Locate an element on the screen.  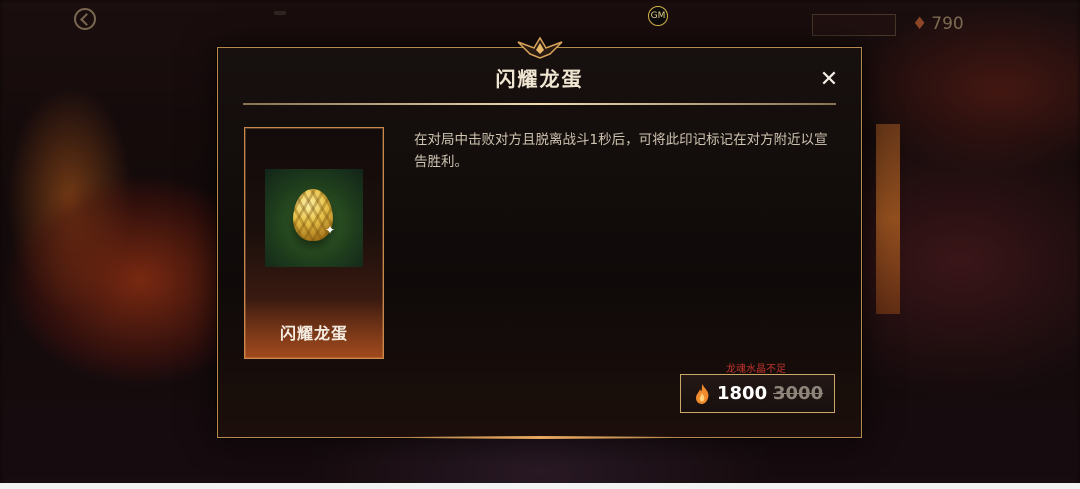
side-banner is located at coordinates (888, 219).